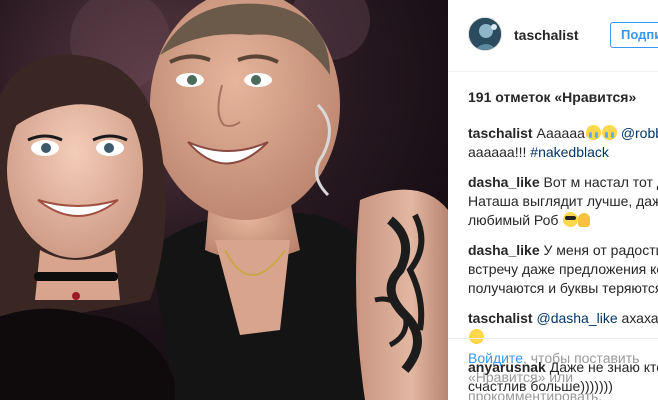  Describe the element at coordinates (639, 133) in the screenshot. I see `mention-link: @robbiewilliams` at that location.